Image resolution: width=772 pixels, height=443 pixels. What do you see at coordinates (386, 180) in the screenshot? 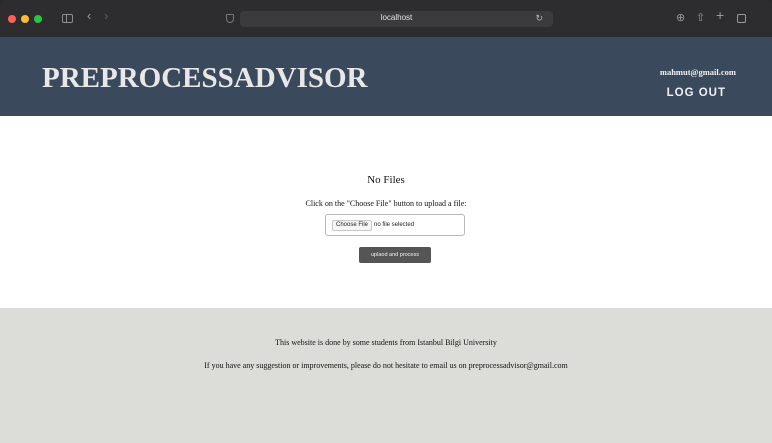
I see `file-status-heading: No Files` at bounding box center [386, 180].